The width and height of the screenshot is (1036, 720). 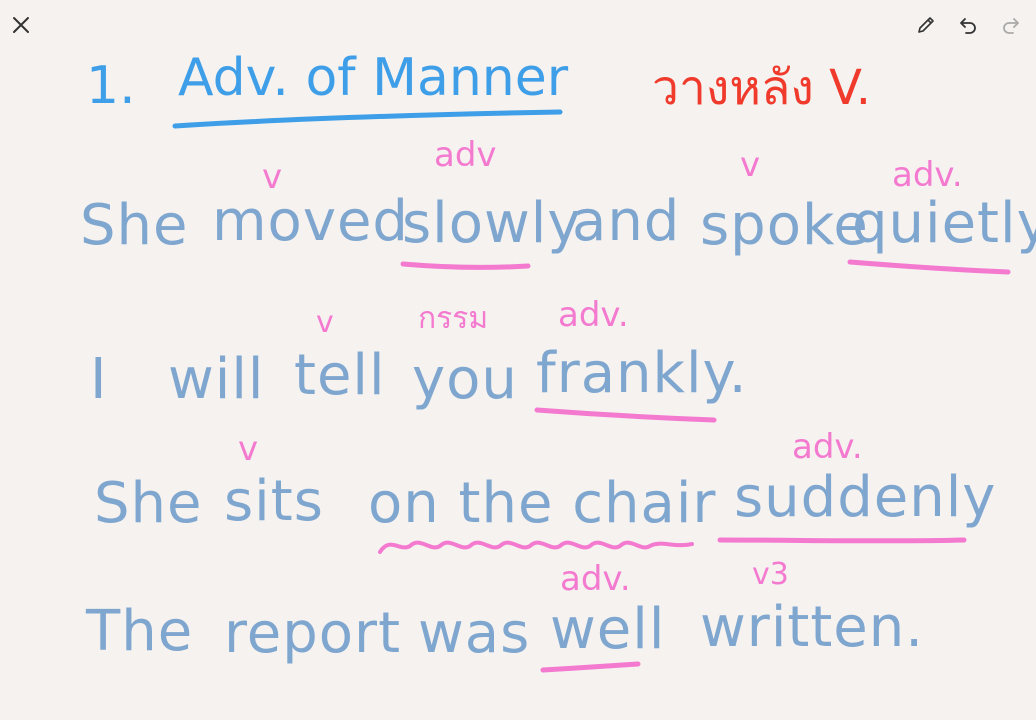 What do you see at coordinates (608, 629) in the screenshot?
I see `line4-word-well: well` at bounding box center [608, 629].